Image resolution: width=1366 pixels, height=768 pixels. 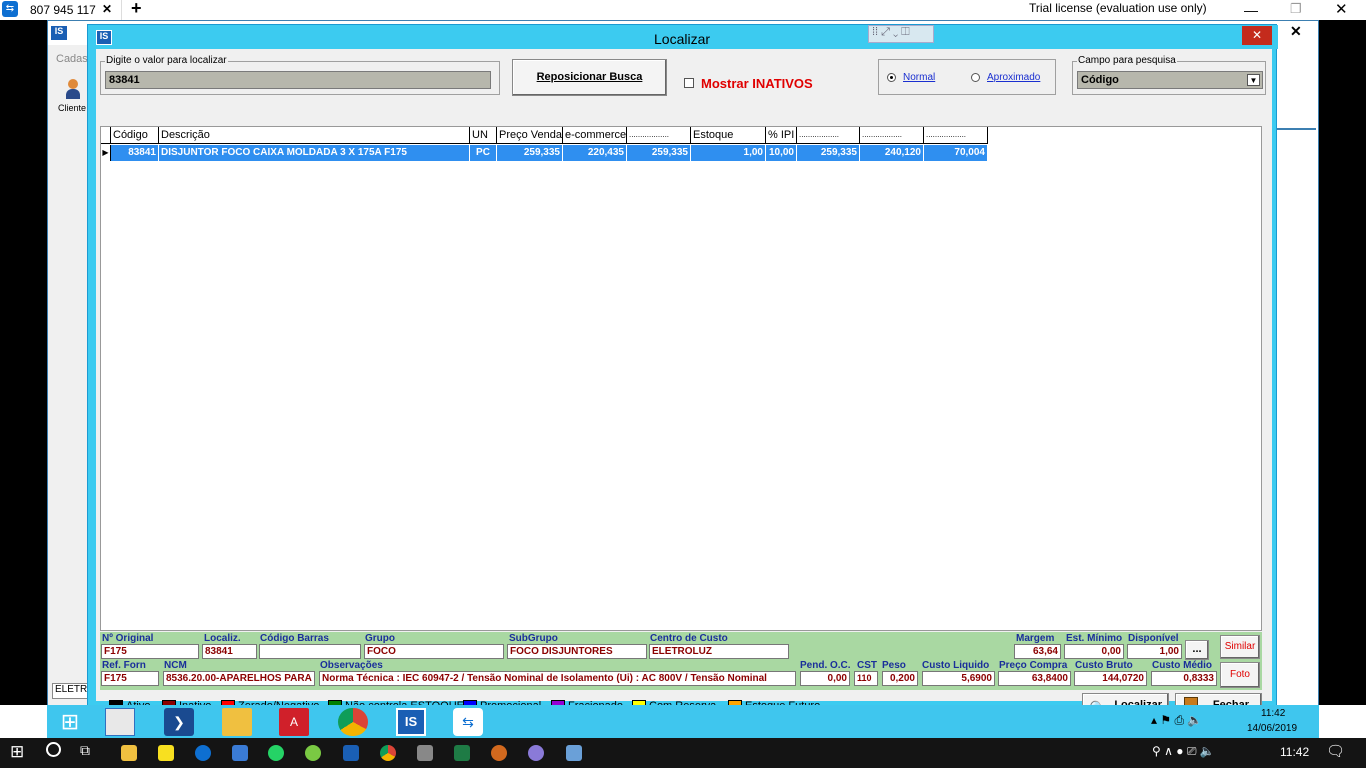 What do you see at coordinates (239, 678) in the screenshot?
I see `field-ncm: 8536.20.00-APARELHOS PARA I` at bounding box center [239, 678].